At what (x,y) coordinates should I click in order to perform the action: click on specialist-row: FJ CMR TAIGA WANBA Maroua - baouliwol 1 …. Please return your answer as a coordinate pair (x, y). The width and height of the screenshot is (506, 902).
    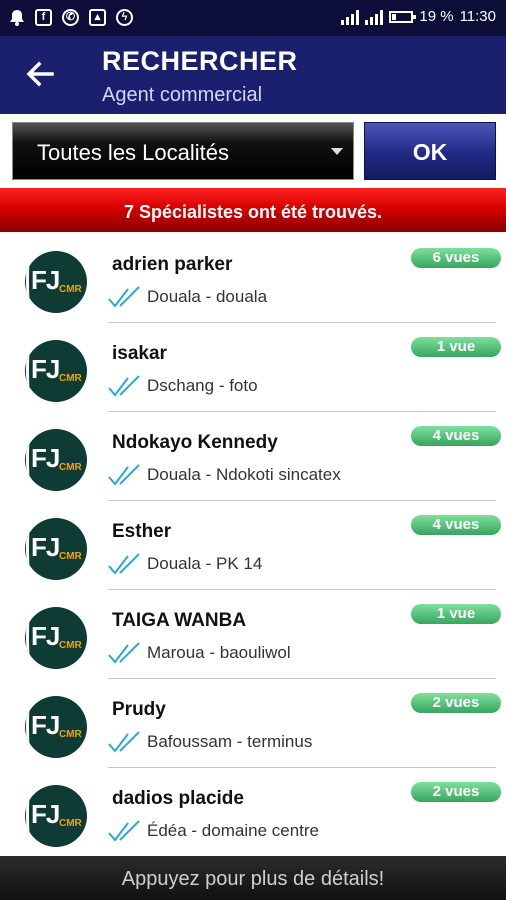
    Looking at the image, I should click on (253, 634).